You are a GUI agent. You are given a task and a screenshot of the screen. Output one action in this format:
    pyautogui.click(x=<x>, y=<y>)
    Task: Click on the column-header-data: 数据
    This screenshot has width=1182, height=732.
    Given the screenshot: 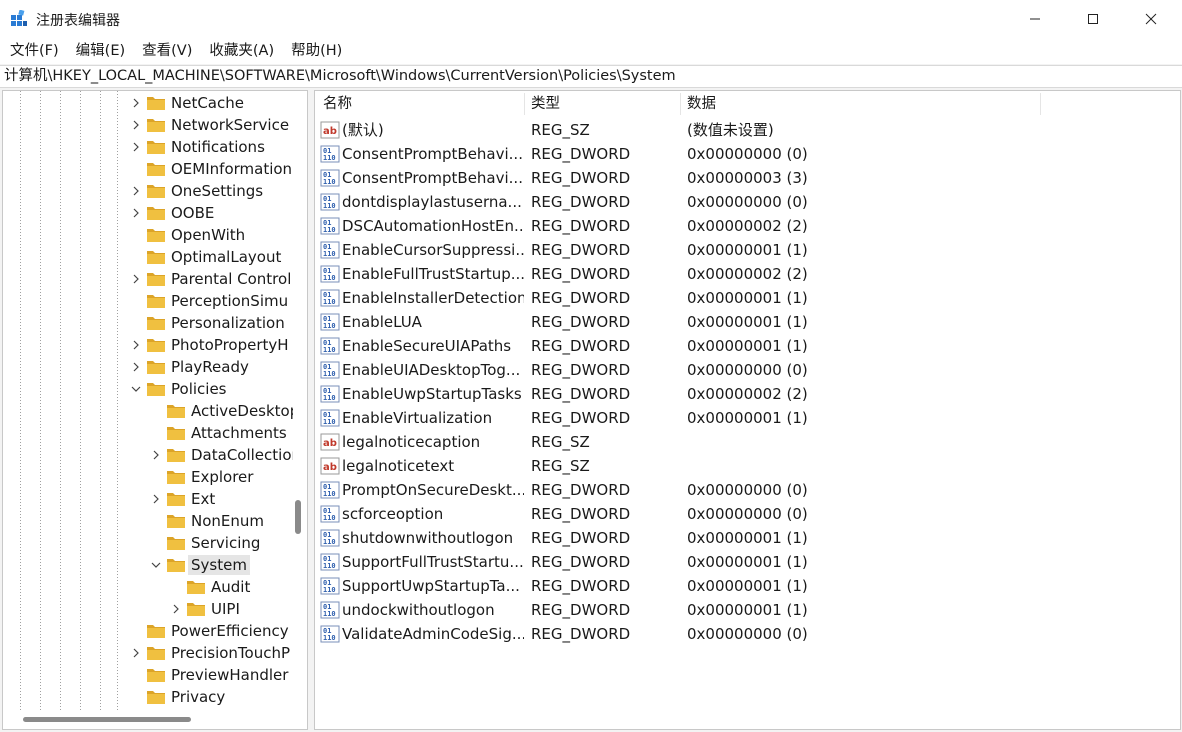 What is the action you would take?
    pyautogui.click(x=701, y=104)
    